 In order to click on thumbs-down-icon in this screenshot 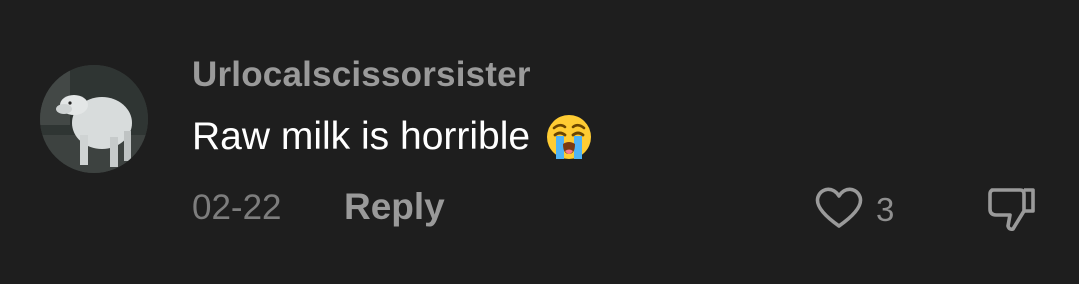, I will do `click(1012, 214)`.